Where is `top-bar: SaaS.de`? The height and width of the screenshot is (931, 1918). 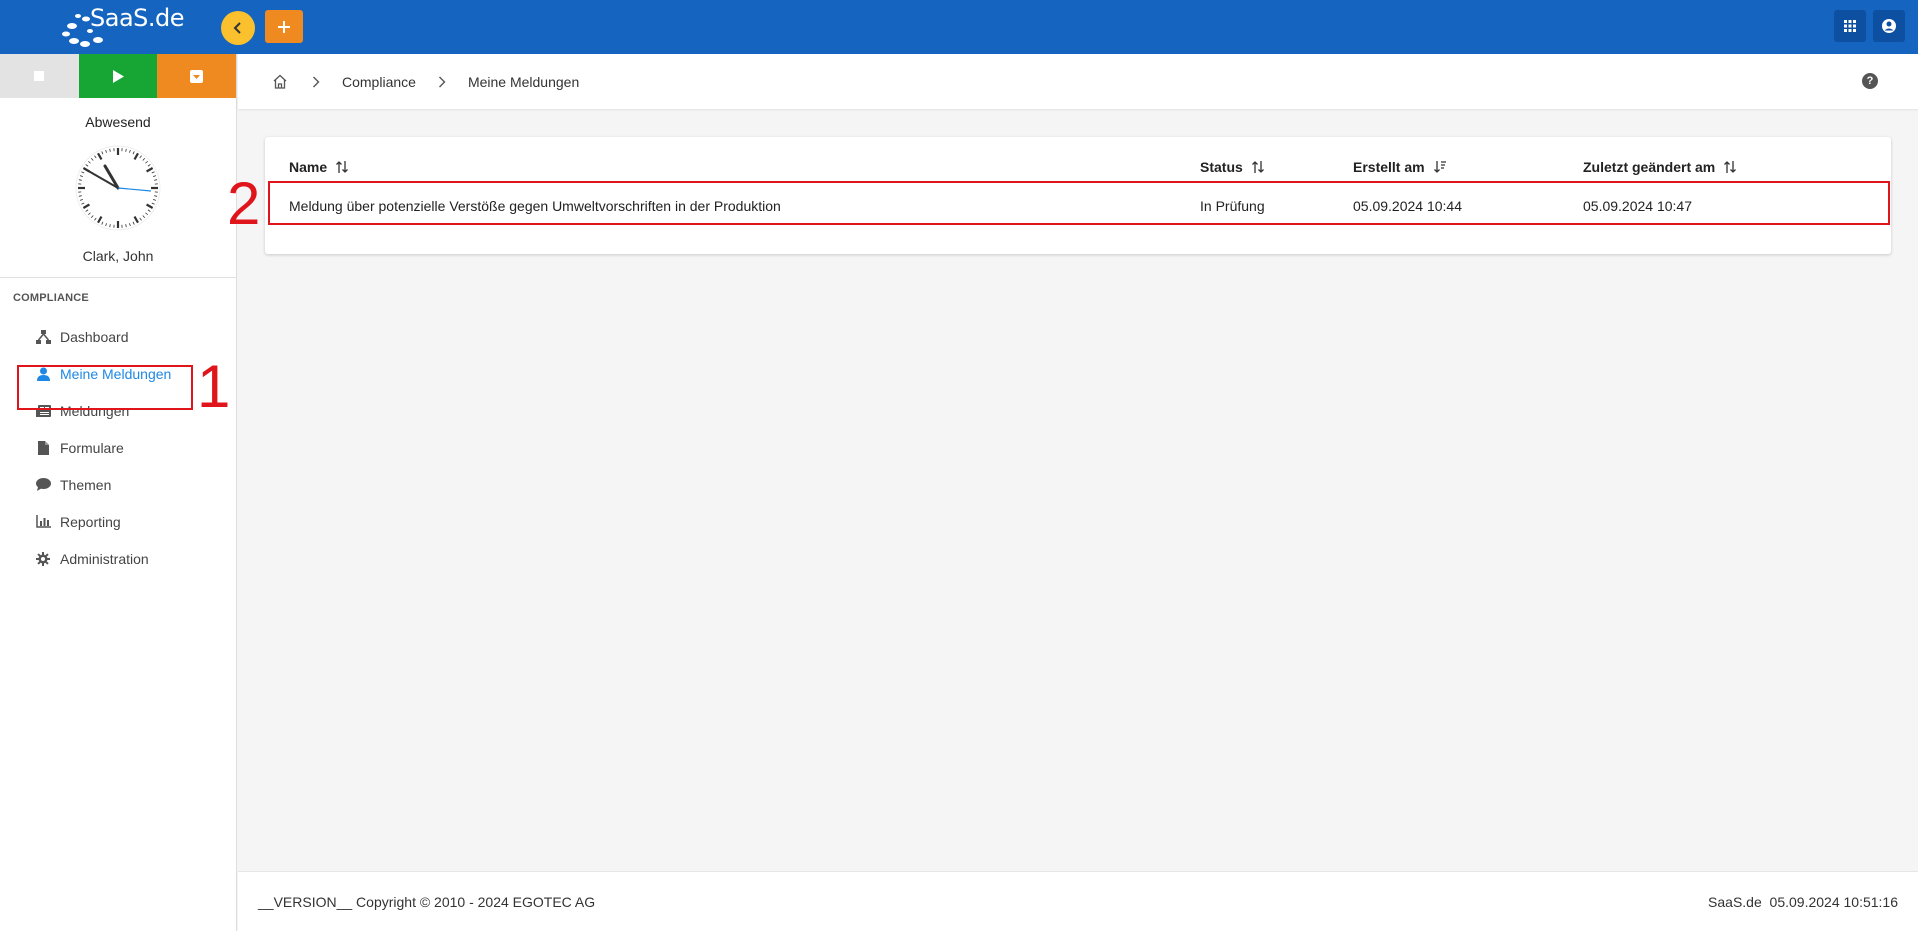 top-bar: SaaS.de is located at coordinates (959, 27).